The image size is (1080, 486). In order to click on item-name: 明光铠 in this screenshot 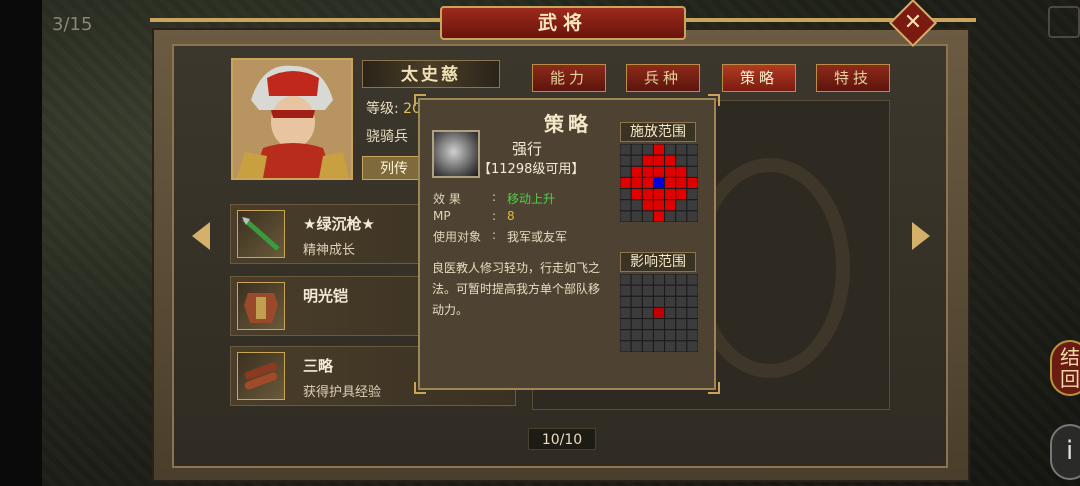, I will do `click(326, 296)`.